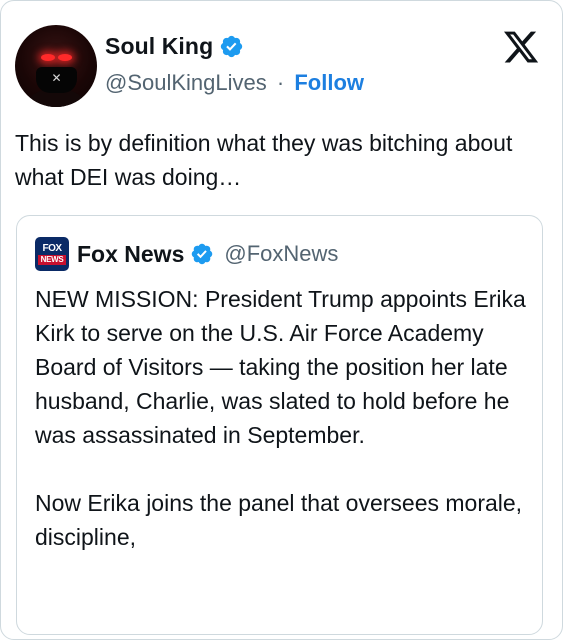 Image resolution: width=564 pixels, height=640 pixels. Describe the element at coordinates (281, 253) in the screenshot. I see `quoted-handle: @FoxNews` at that location.